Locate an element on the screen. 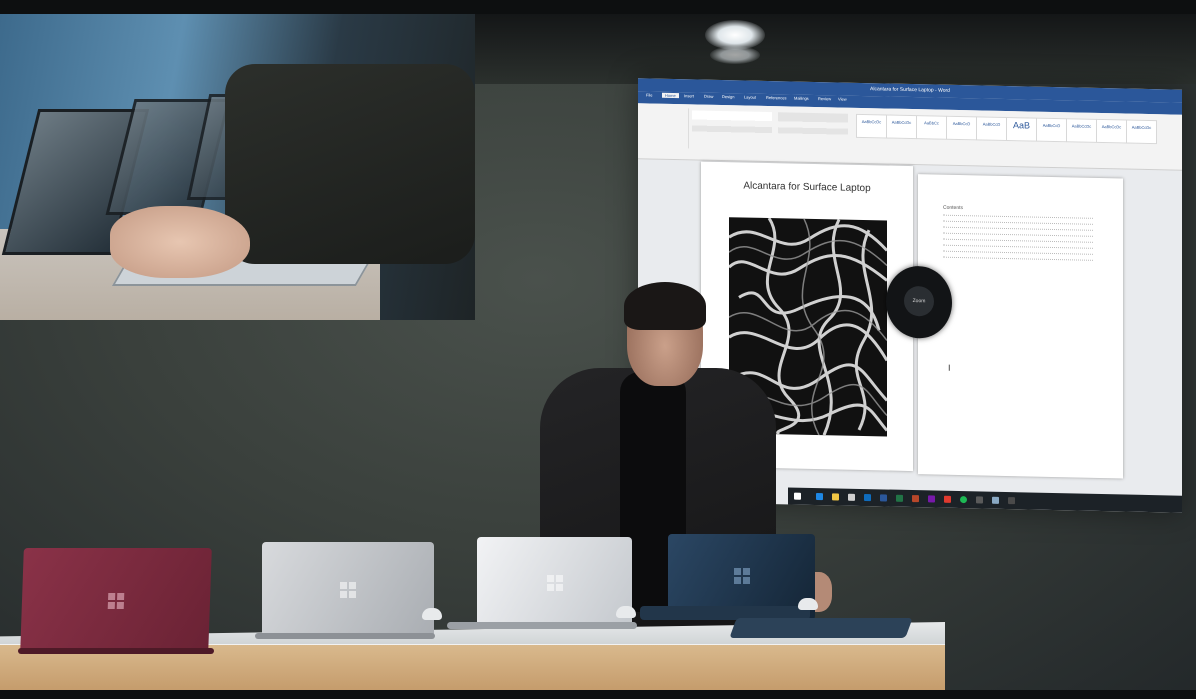 The image size is (1196, 699). tab-layout: Layout is located at coordinates (750, 97).